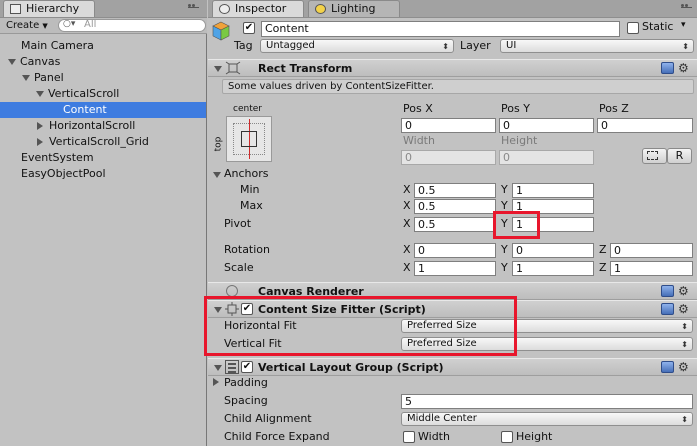 This screenshot has width=697, height=446. Describe the element at coordinates (268, 418) in the screenshot. I see `child-alignment-label: Child Alignment` at that location.